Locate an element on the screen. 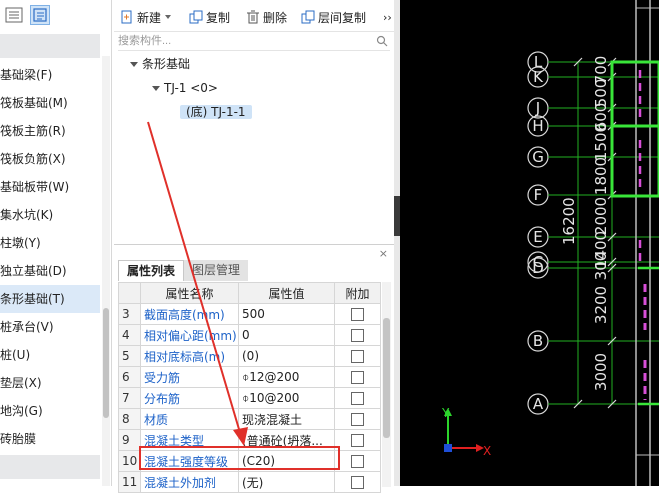 The height and width of the screenshot is (493, 659). search-input is located at coordinates (243, 41).